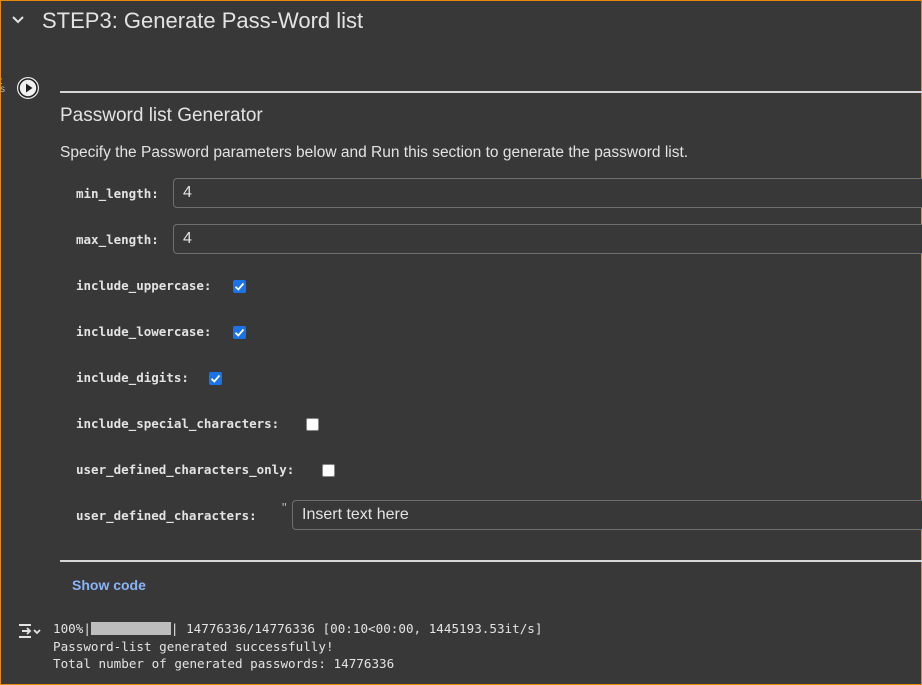 This screenshot has height=685, width=922. I want to click on include-special-characters-checkbox, so click(312, 424).